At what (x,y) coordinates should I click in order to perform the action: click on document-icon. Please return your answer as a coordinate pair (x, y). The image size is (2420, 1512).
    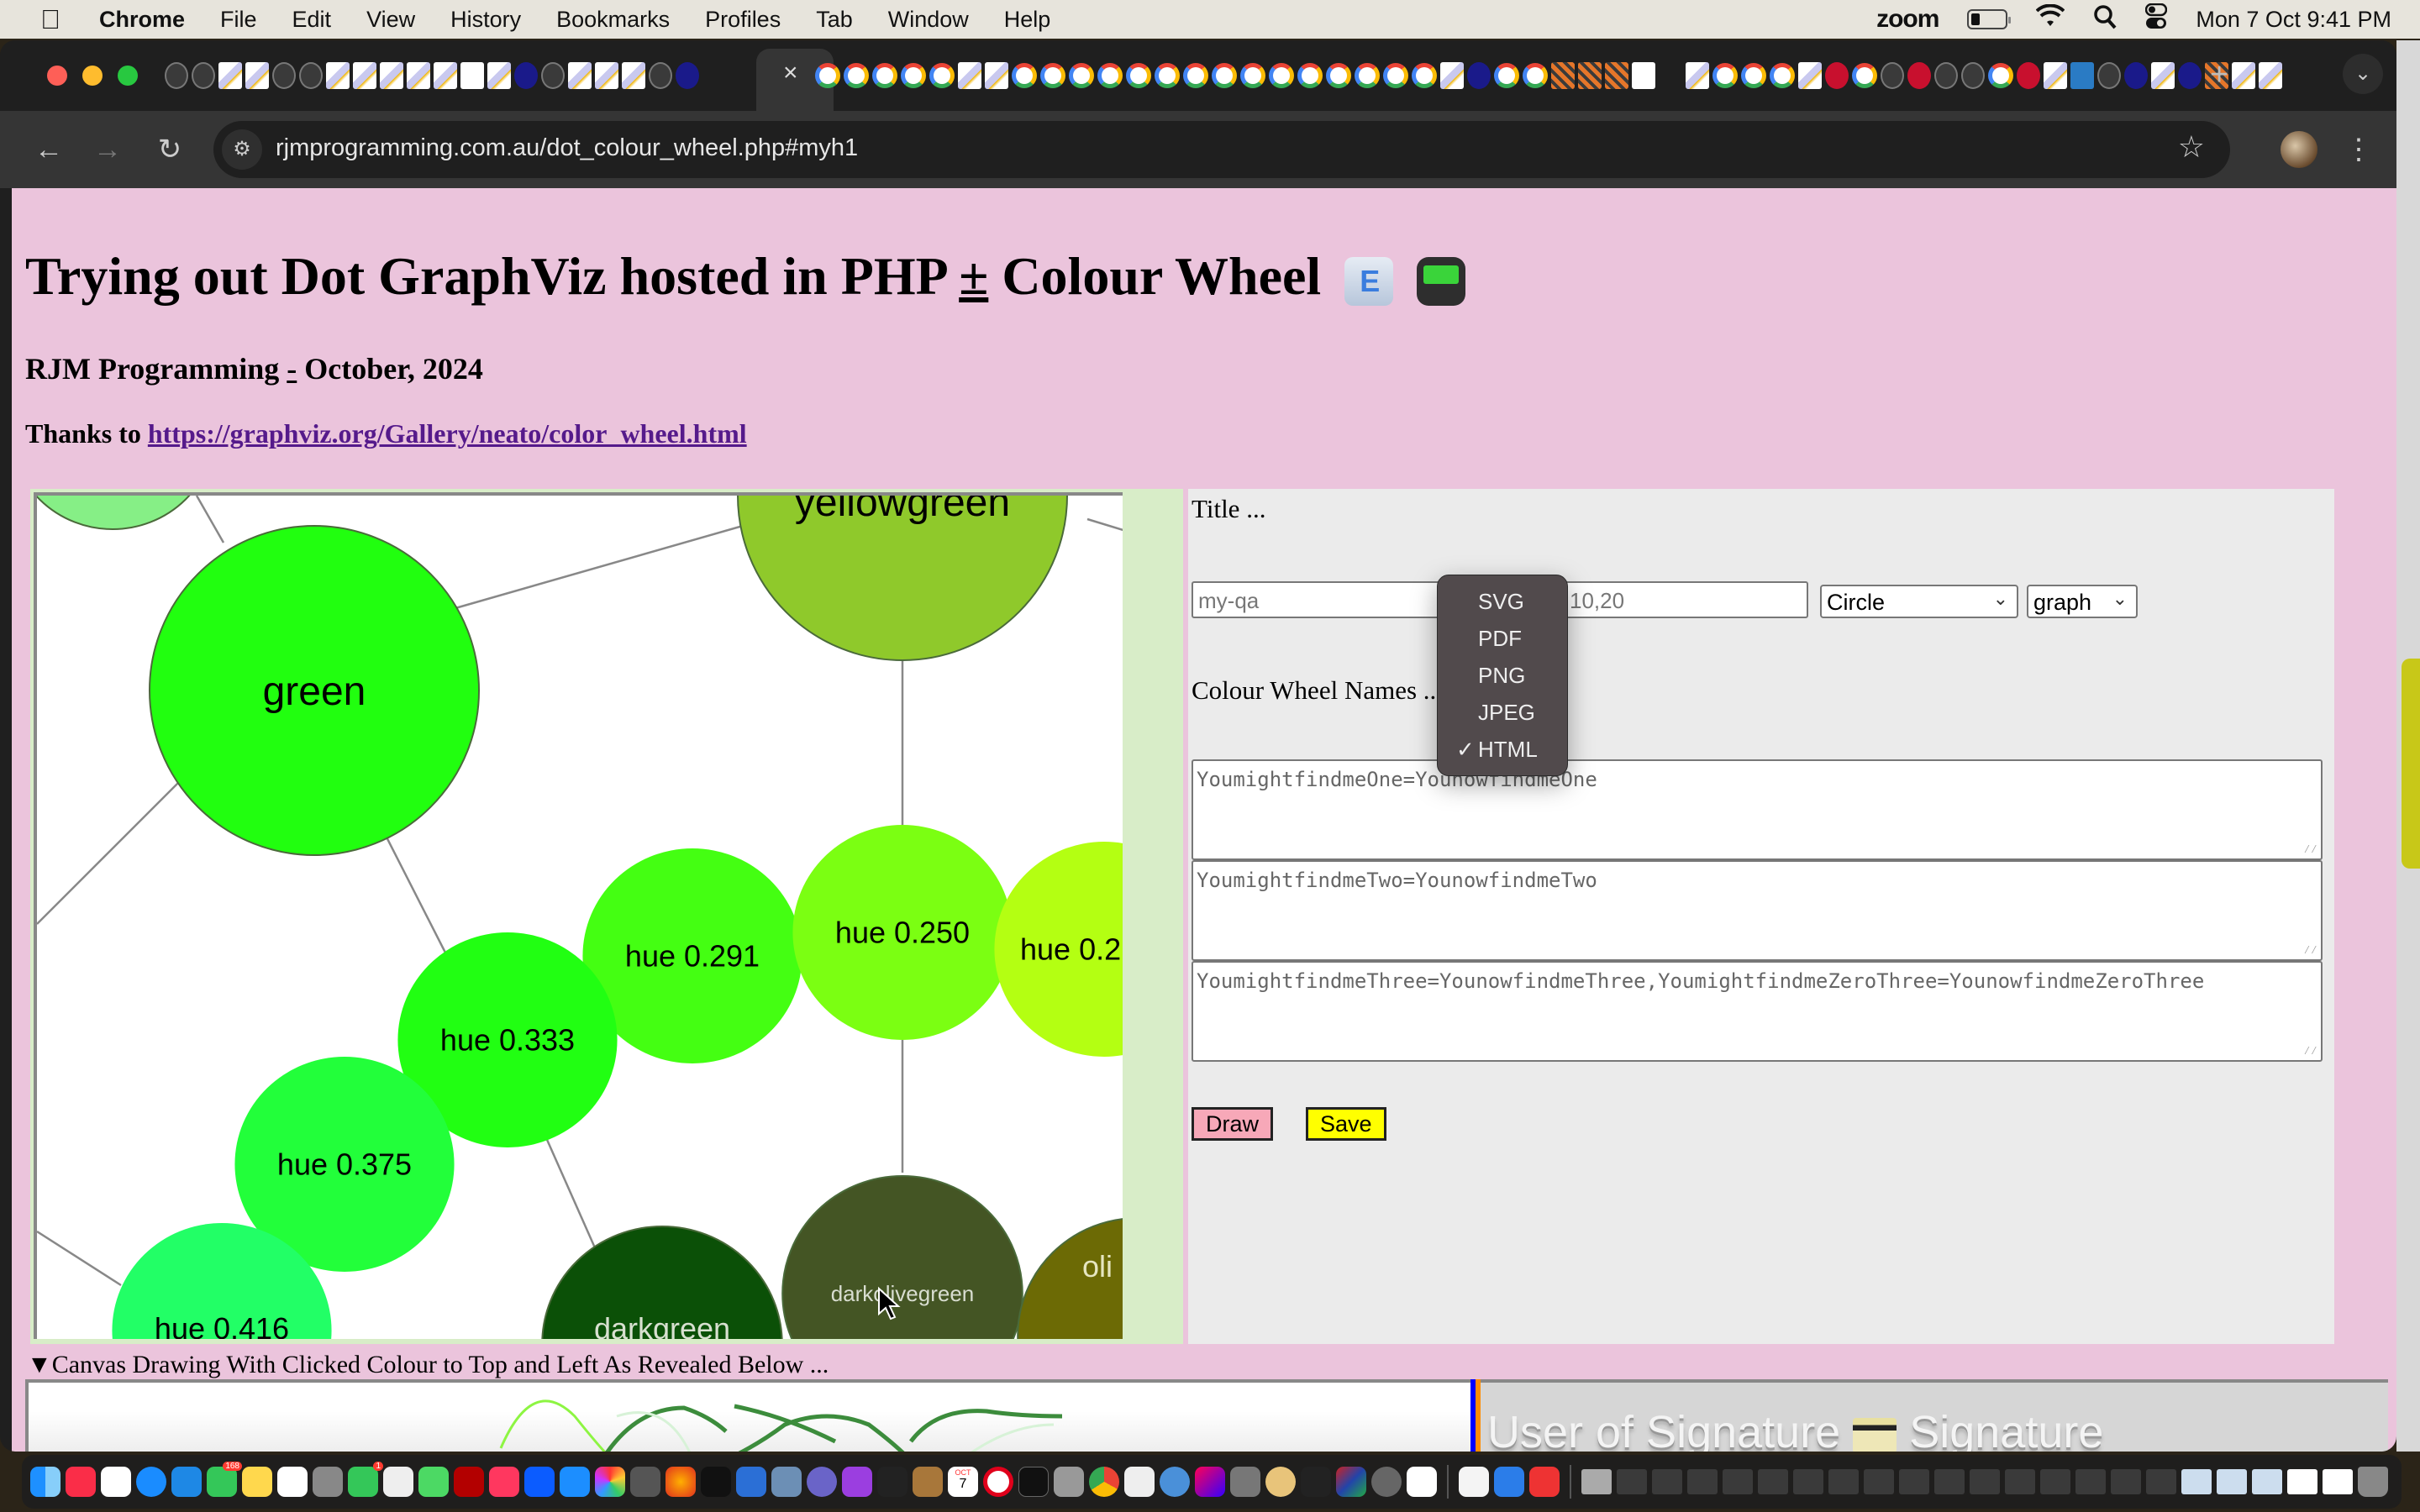
    Looking at the image, I should click on (1139, 1482).